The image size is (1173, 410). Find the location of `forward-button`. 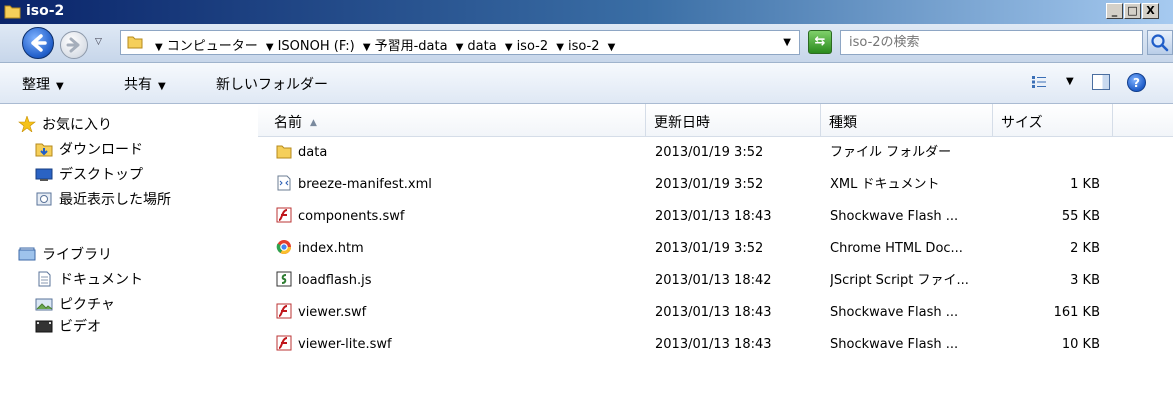

forward-button is located at coordinates (74, 45).